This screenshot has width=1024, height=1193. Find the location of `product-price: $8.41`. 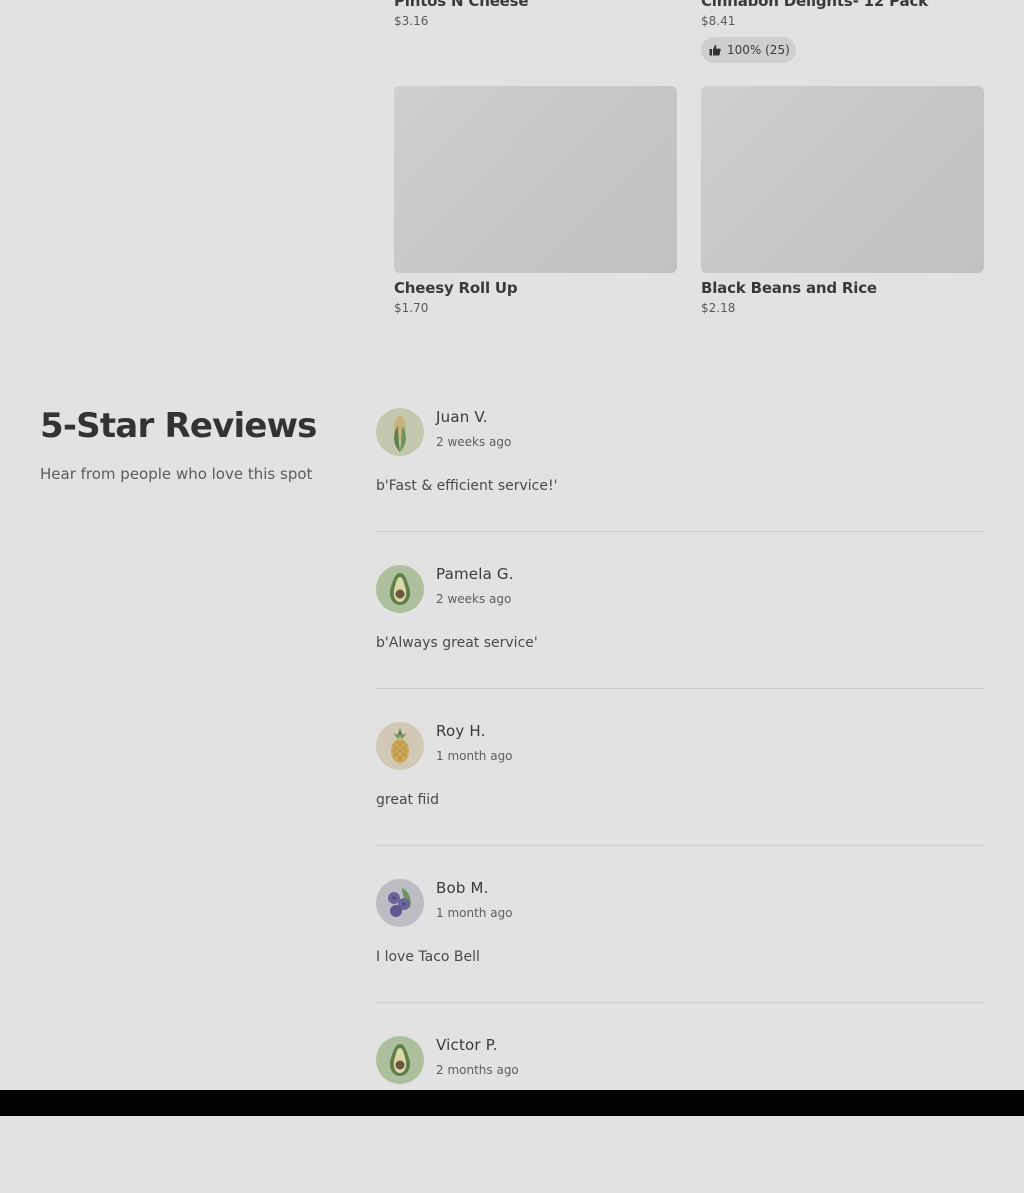

product-price: $8.41 is located at coordinates (718, 21).